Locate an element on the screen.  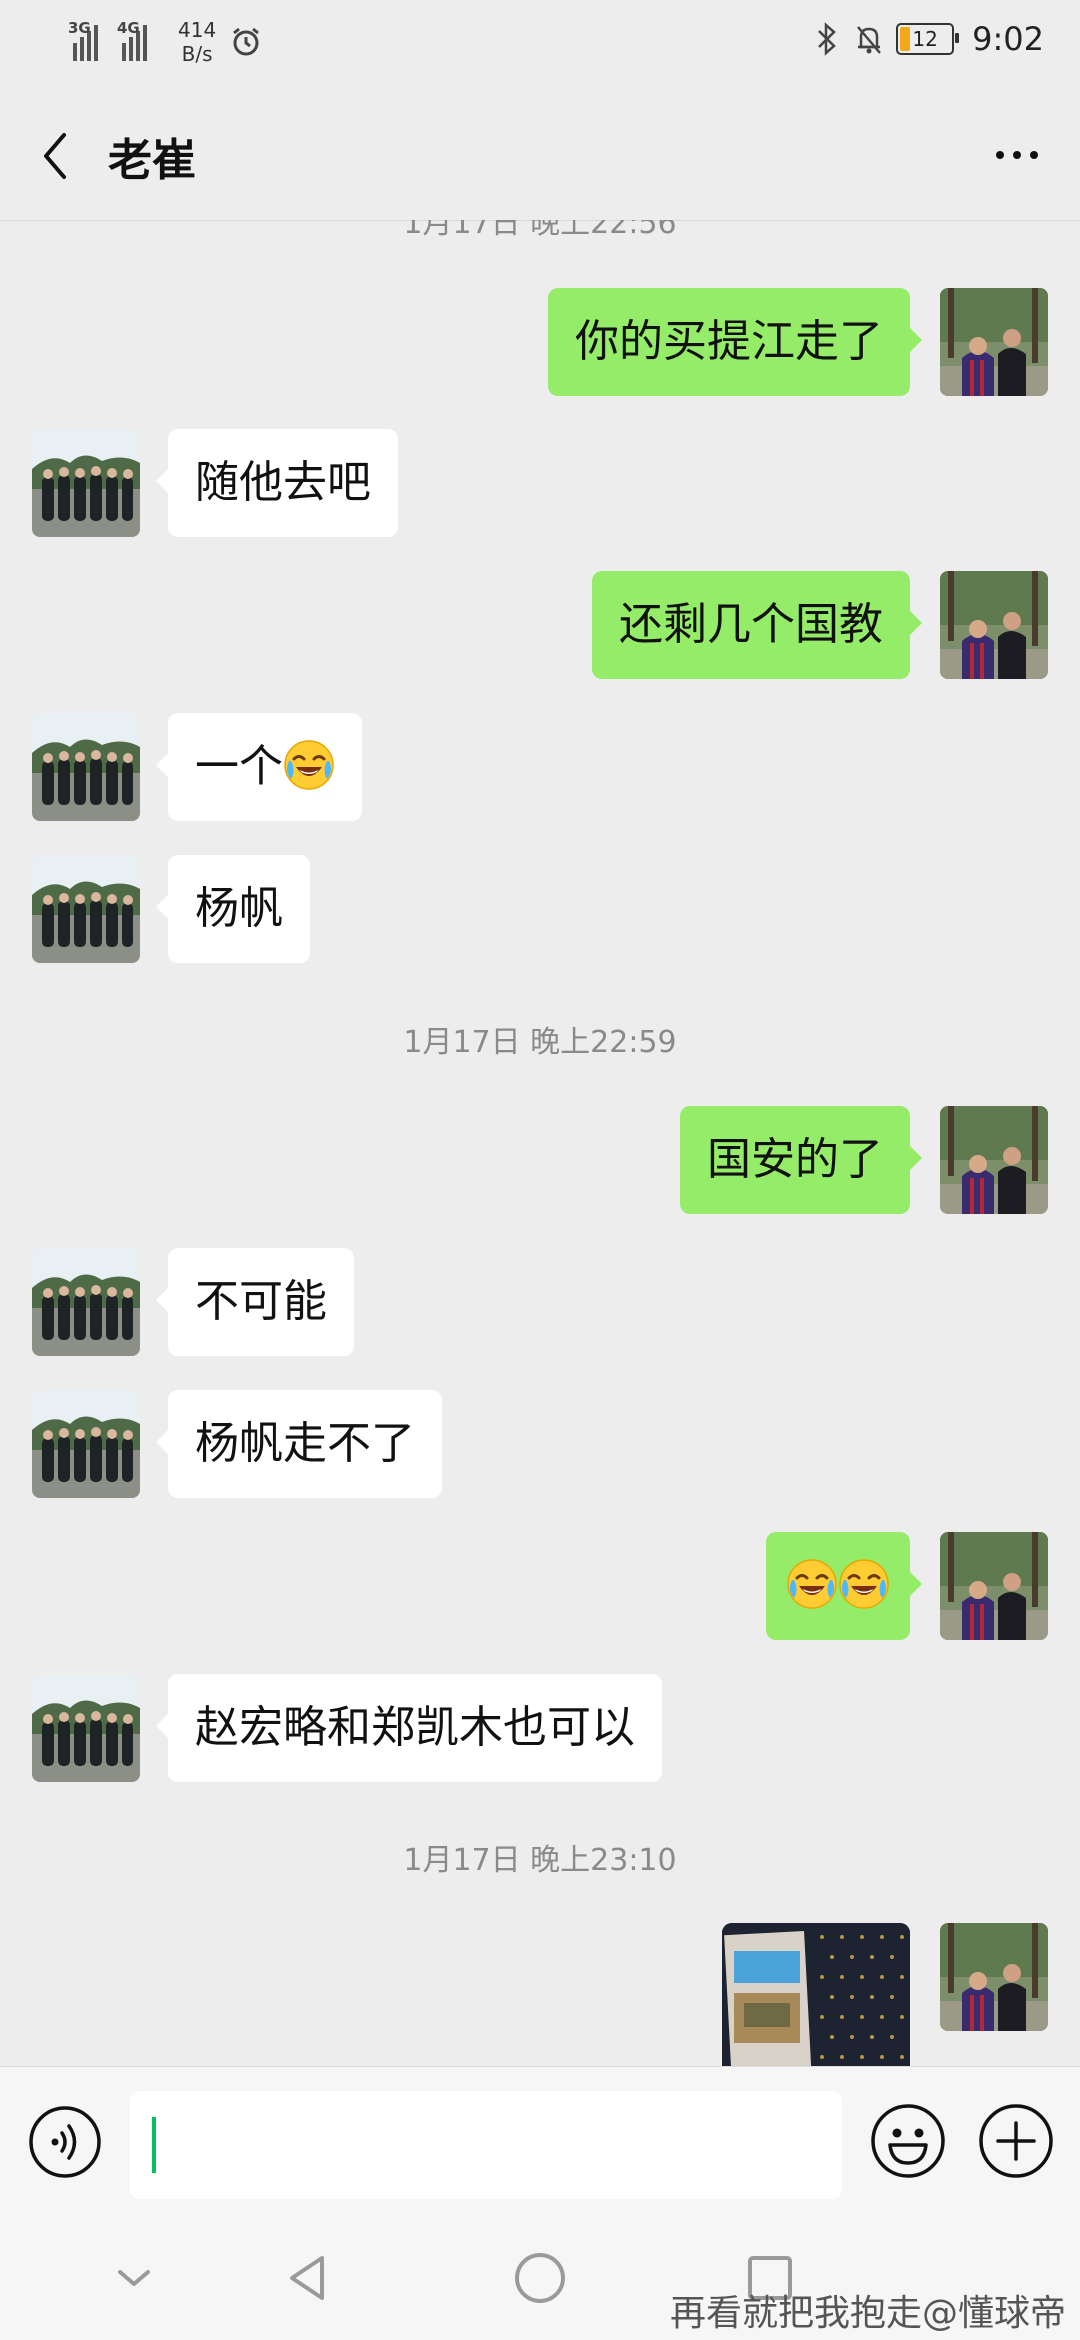
battery-indicator: 12 is located at coordinates (928, 39).